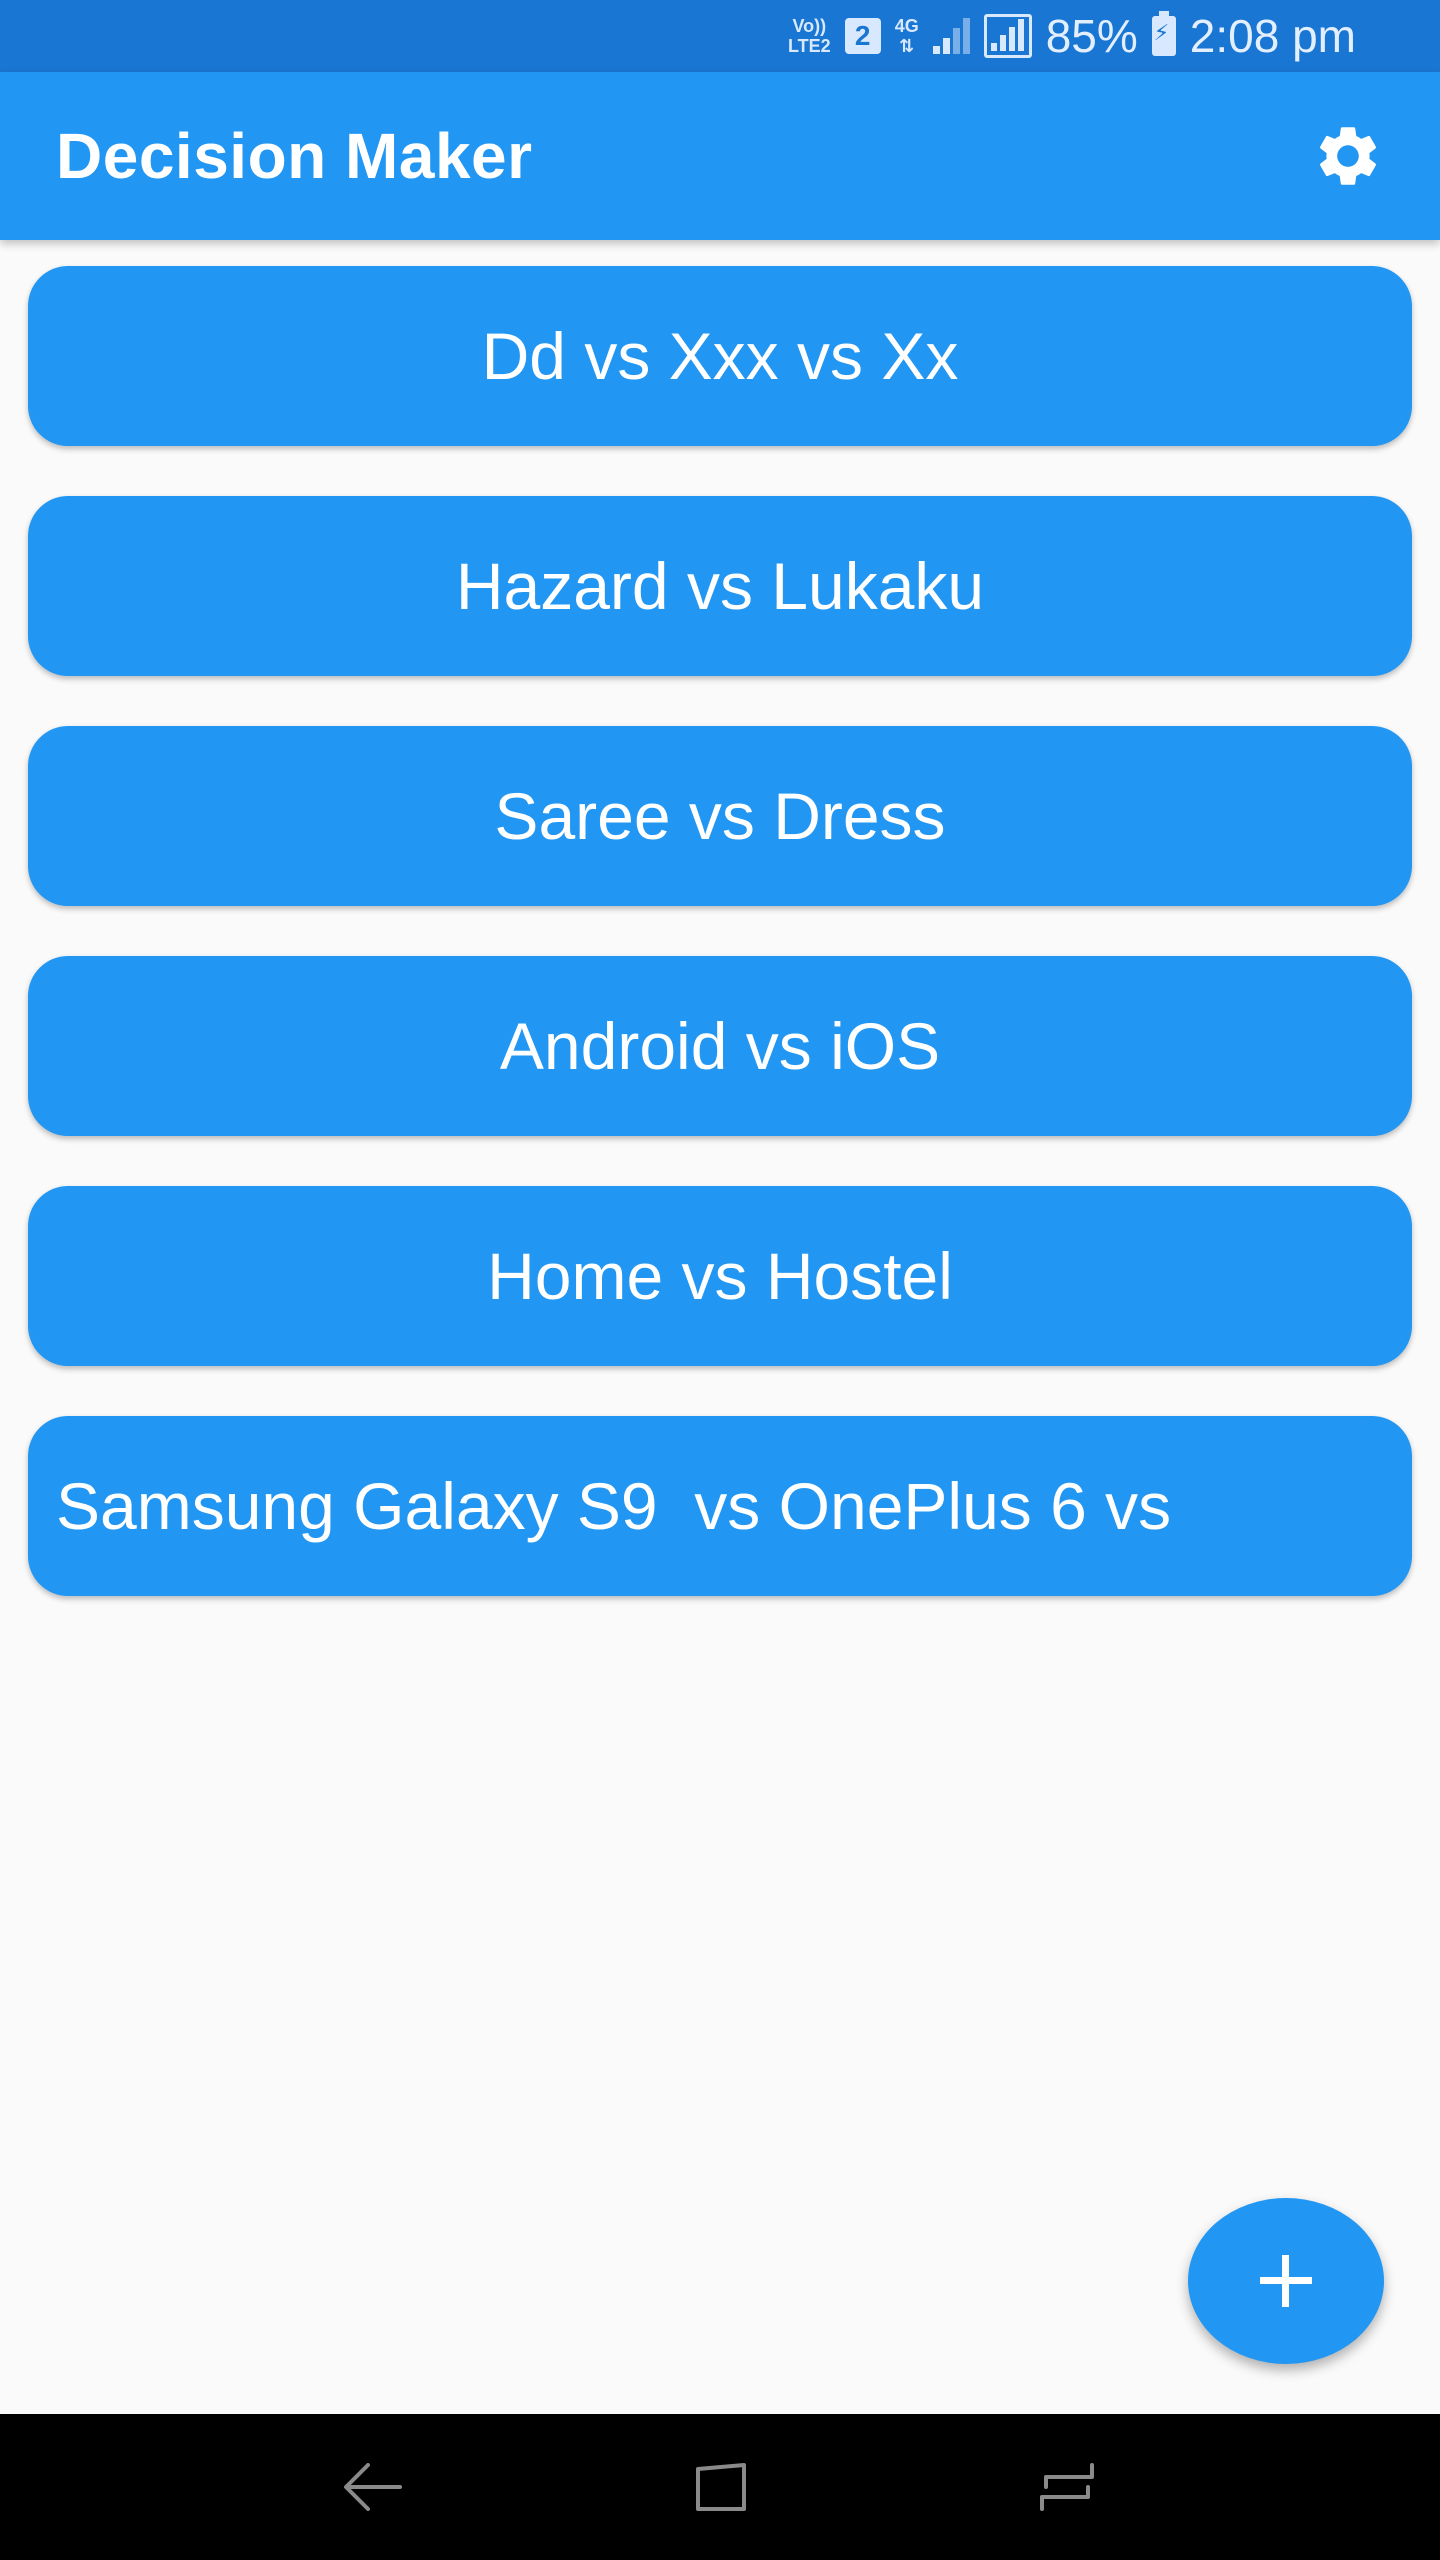 The image size is (1440, 2560). What do you see at coordinates (614, 1506) in the screenshot?
I see `decision-label: Samsung Galaxy S9 vs OnePlus 6 vs` at bounding box center [614, 1506].